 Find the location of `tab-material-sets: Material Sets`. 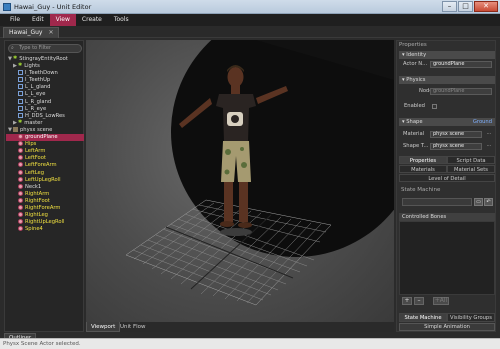

tab-material-sets: Material Sets is located at coordinates (471, 169).